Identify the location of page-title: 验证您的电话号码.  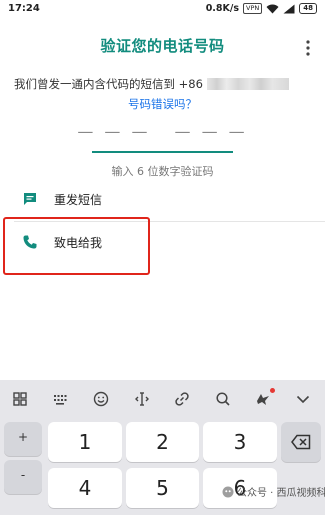
(162, 46).